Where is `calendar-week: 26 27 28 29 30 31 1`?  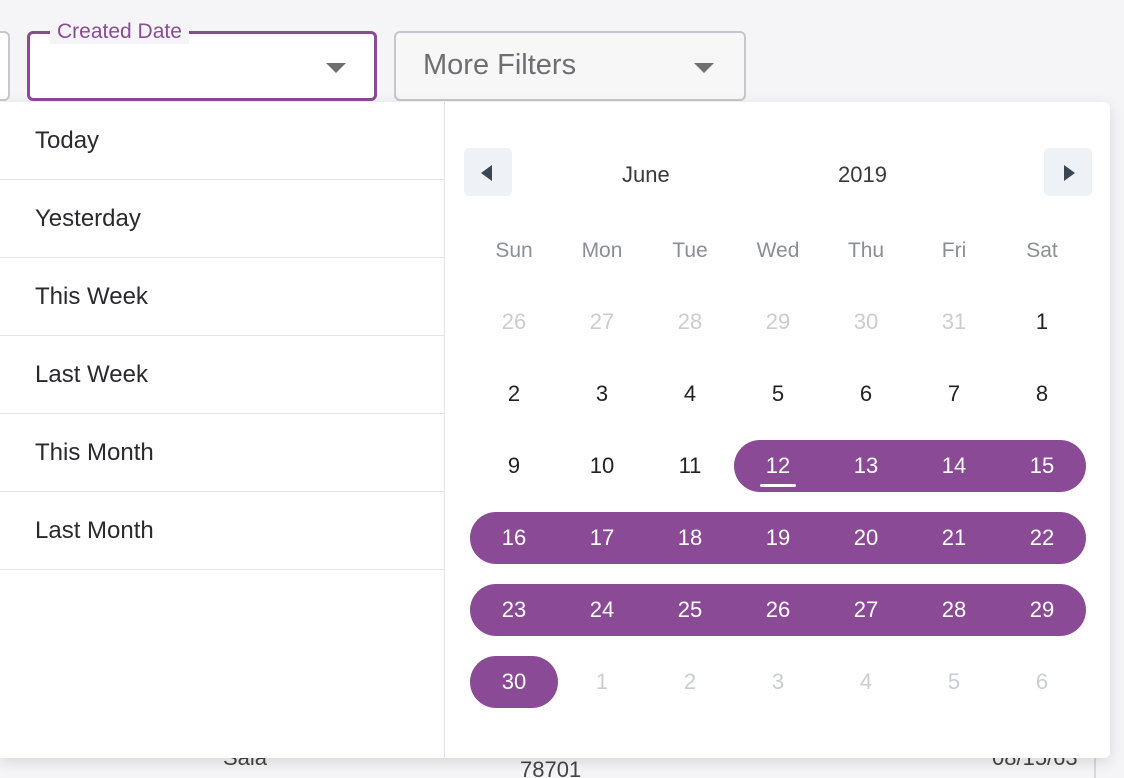 calendar-week: 26 27 28 29 30 31 1 is located at coordinates (778, 322).